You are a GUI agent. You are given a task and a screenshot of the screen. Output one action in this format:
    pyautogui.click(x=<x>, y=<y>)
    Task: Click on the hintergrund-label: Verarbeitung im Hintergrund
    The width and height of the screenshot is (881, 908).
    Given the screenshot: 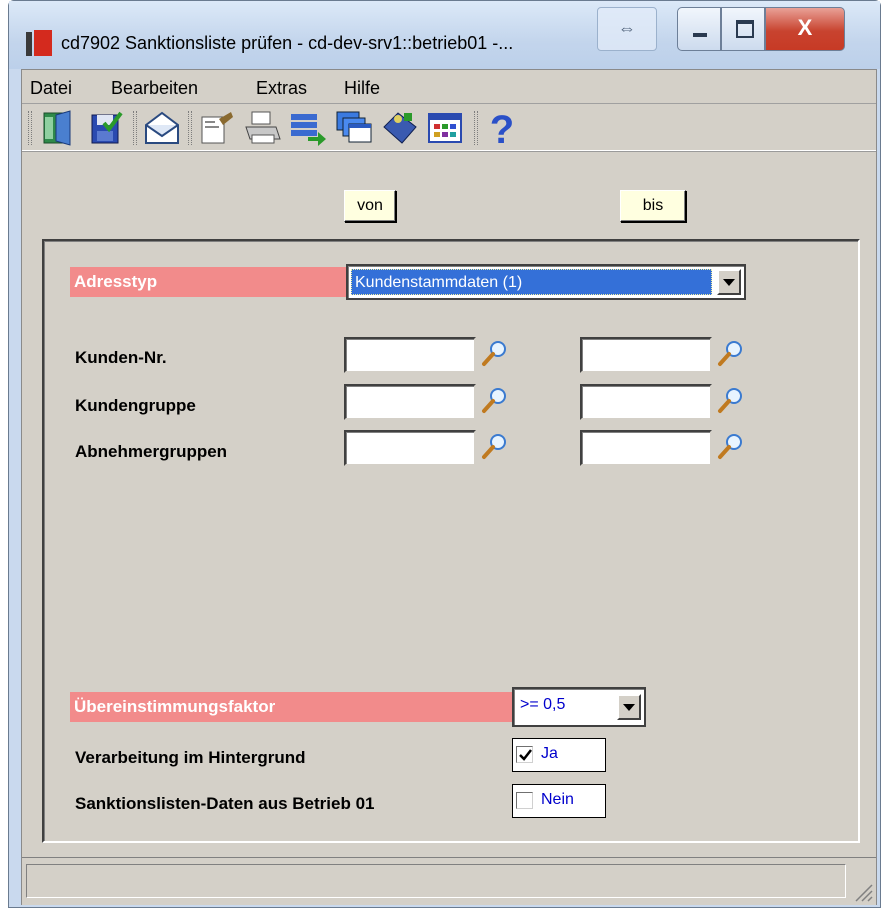 What is the action you would take?
    pyautogui.click(x=190, y=757)
    